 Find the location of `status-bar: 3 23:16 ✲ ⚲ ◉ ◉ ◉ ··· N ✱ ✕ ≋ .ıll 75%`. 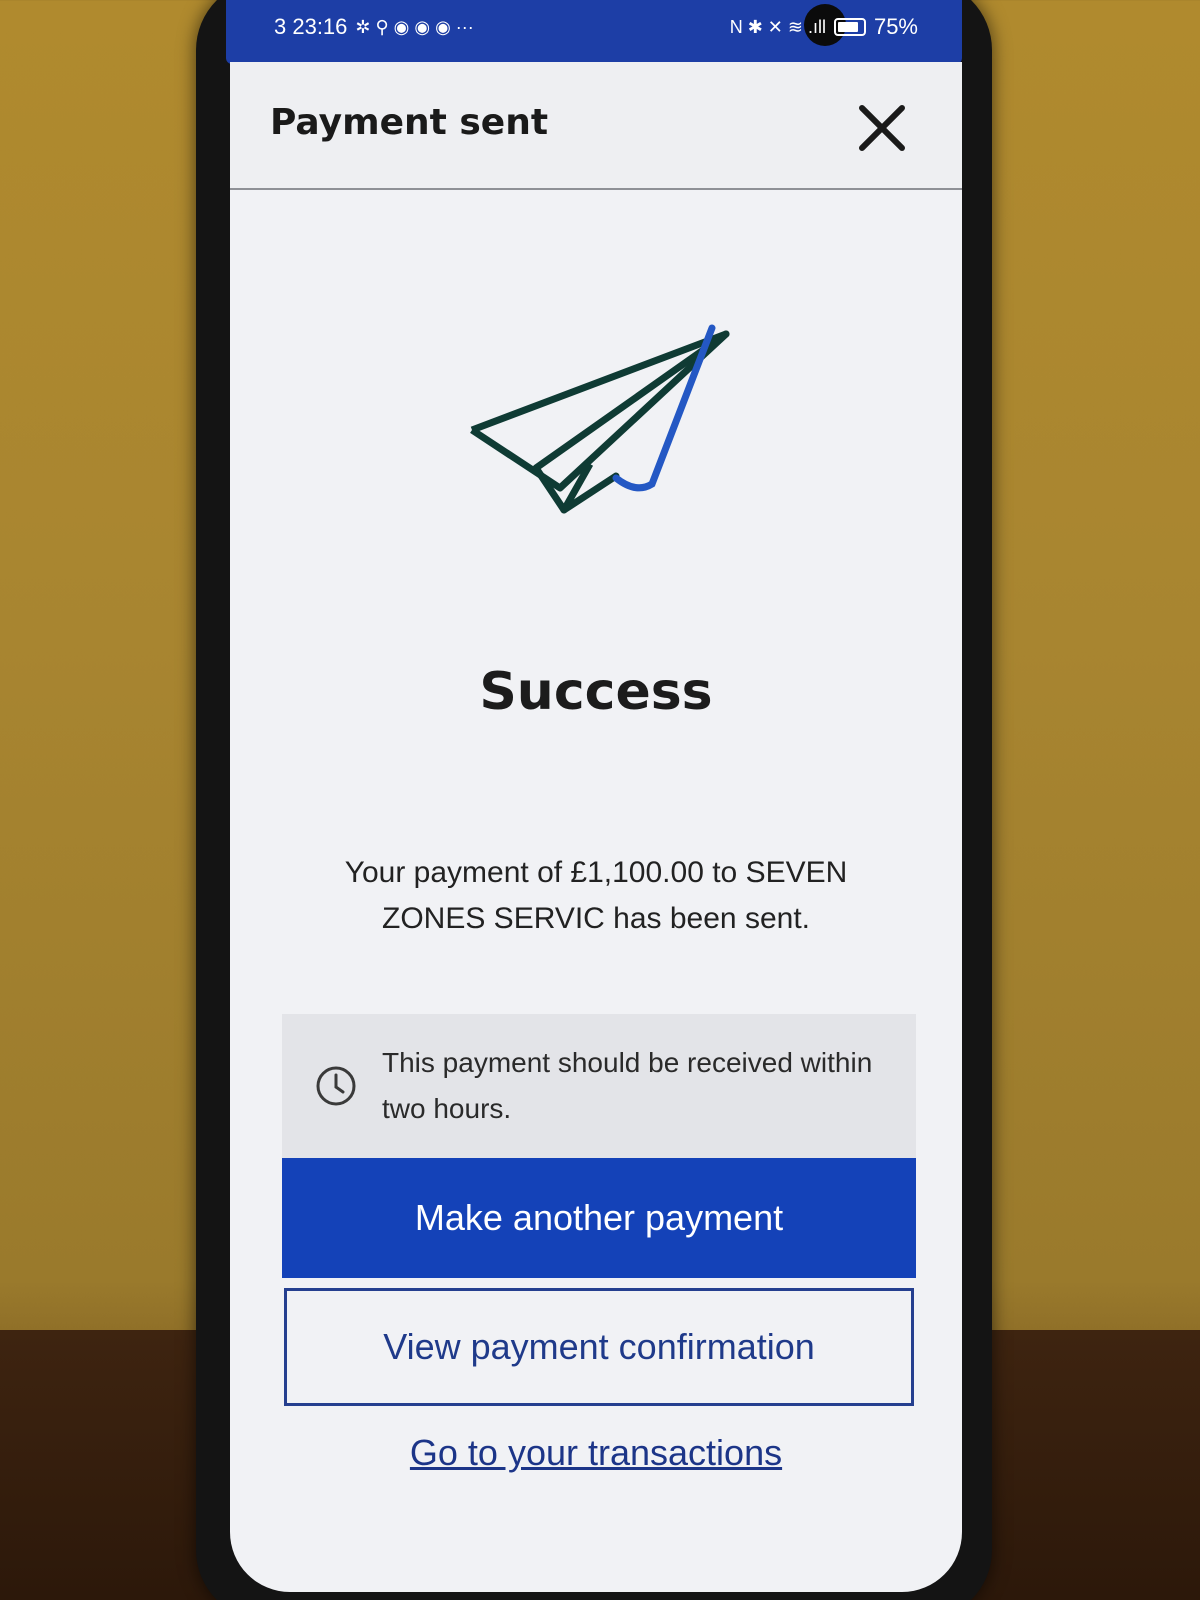

status-bar: 3 23:16 ✲ ⚲ ◉ ◉ ◉ ··· N ✱ ✕ ≋ .ıll 75% is located at coordinates (594, 32).